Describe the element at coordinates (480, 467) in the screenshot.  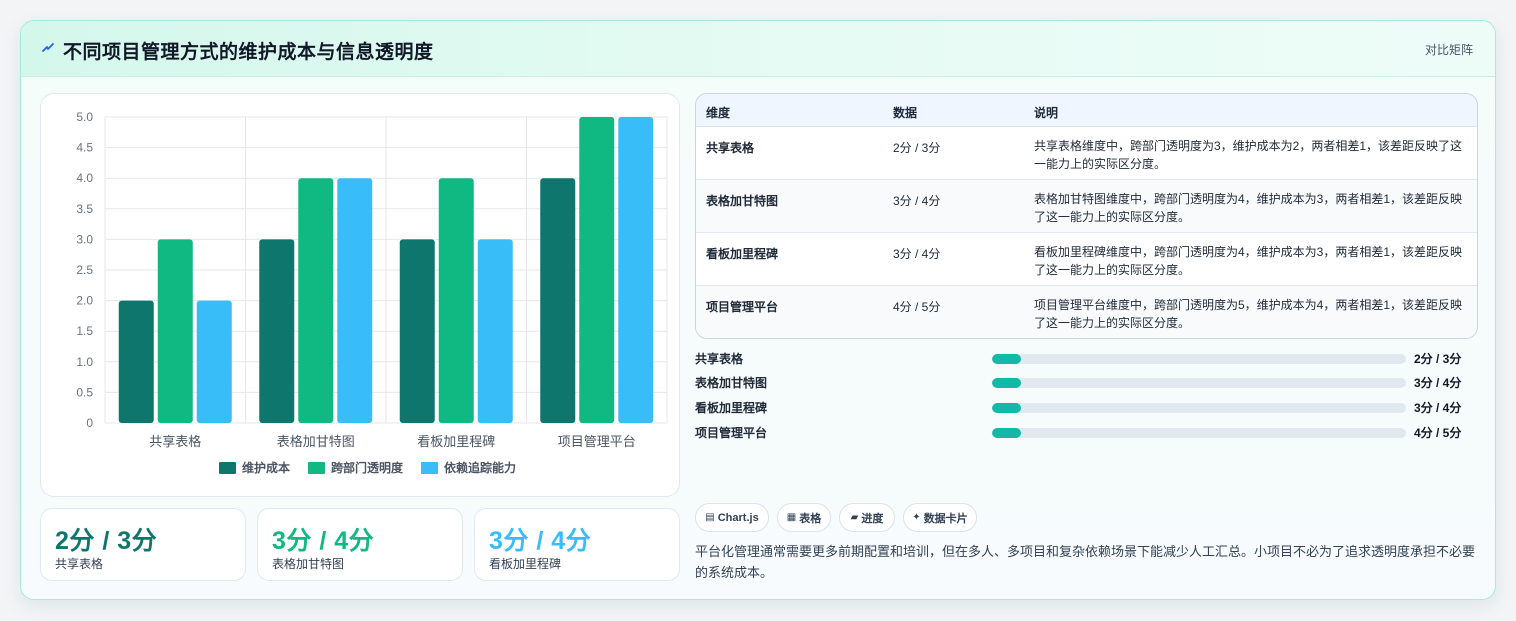
I see `legend-label: 依赖追踪能力` at that location.